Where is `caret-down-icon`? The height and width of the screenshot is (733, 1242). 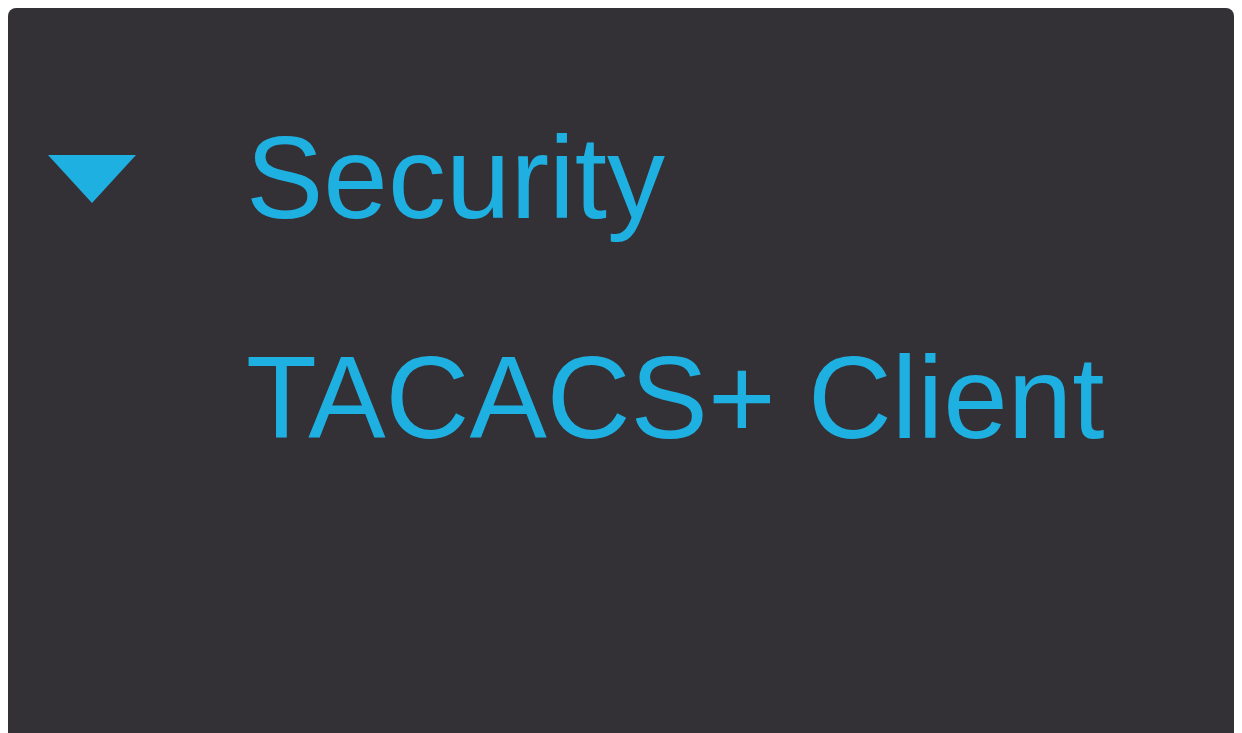
caret-down-icon is located at coordinates (92, 178).